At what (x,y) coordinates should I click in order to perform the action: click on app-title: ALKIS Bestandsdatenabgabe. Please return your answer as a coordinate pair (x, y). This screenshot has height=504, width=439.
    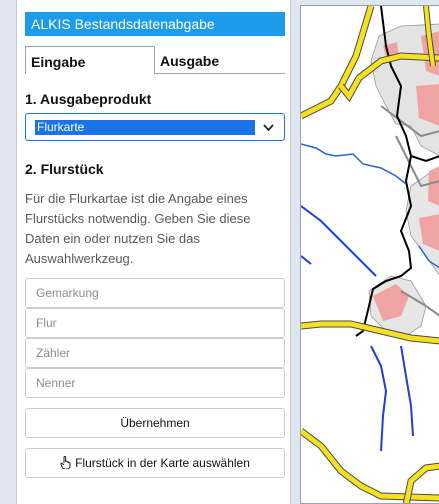
    Looking at the image, I should click on (155, 24).